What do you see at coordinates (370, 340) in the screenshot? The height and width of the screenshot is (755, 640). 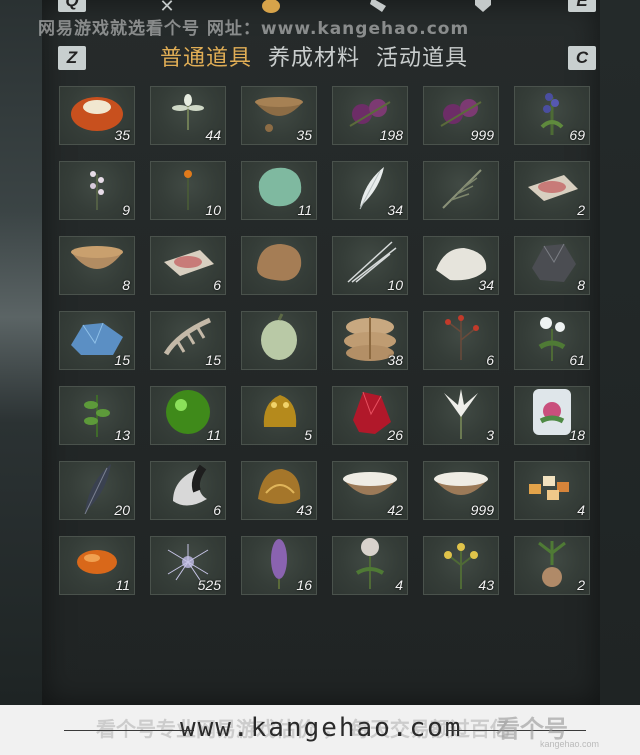 I see `inventory-slot: 38` at bounding box center [370, 340].